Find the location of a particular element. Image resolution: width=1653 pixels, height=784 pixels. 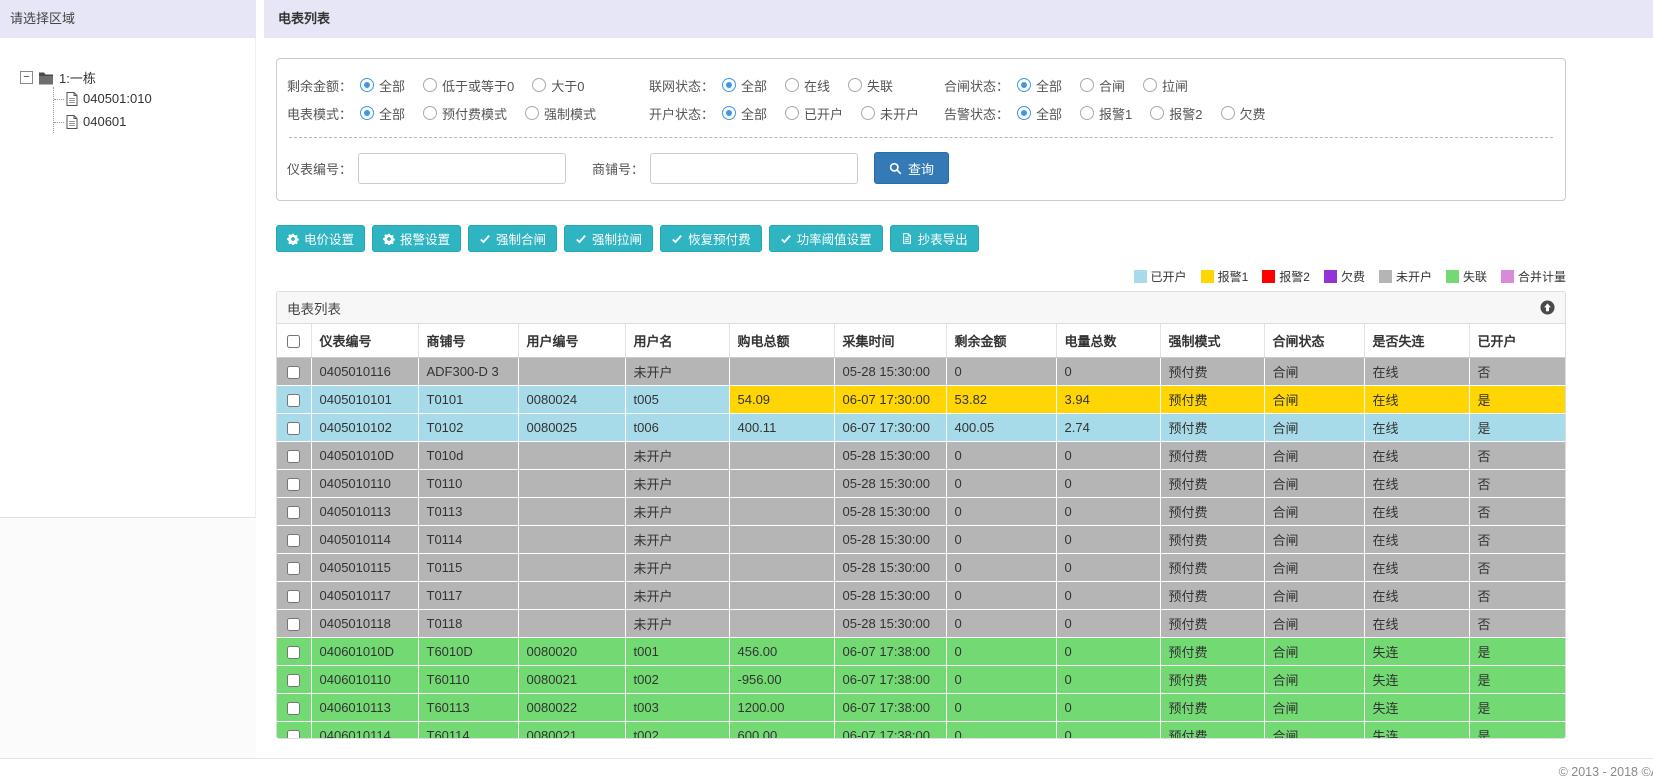

radio-meter-mode-0: 全部 is located at coordinates (382, 113).